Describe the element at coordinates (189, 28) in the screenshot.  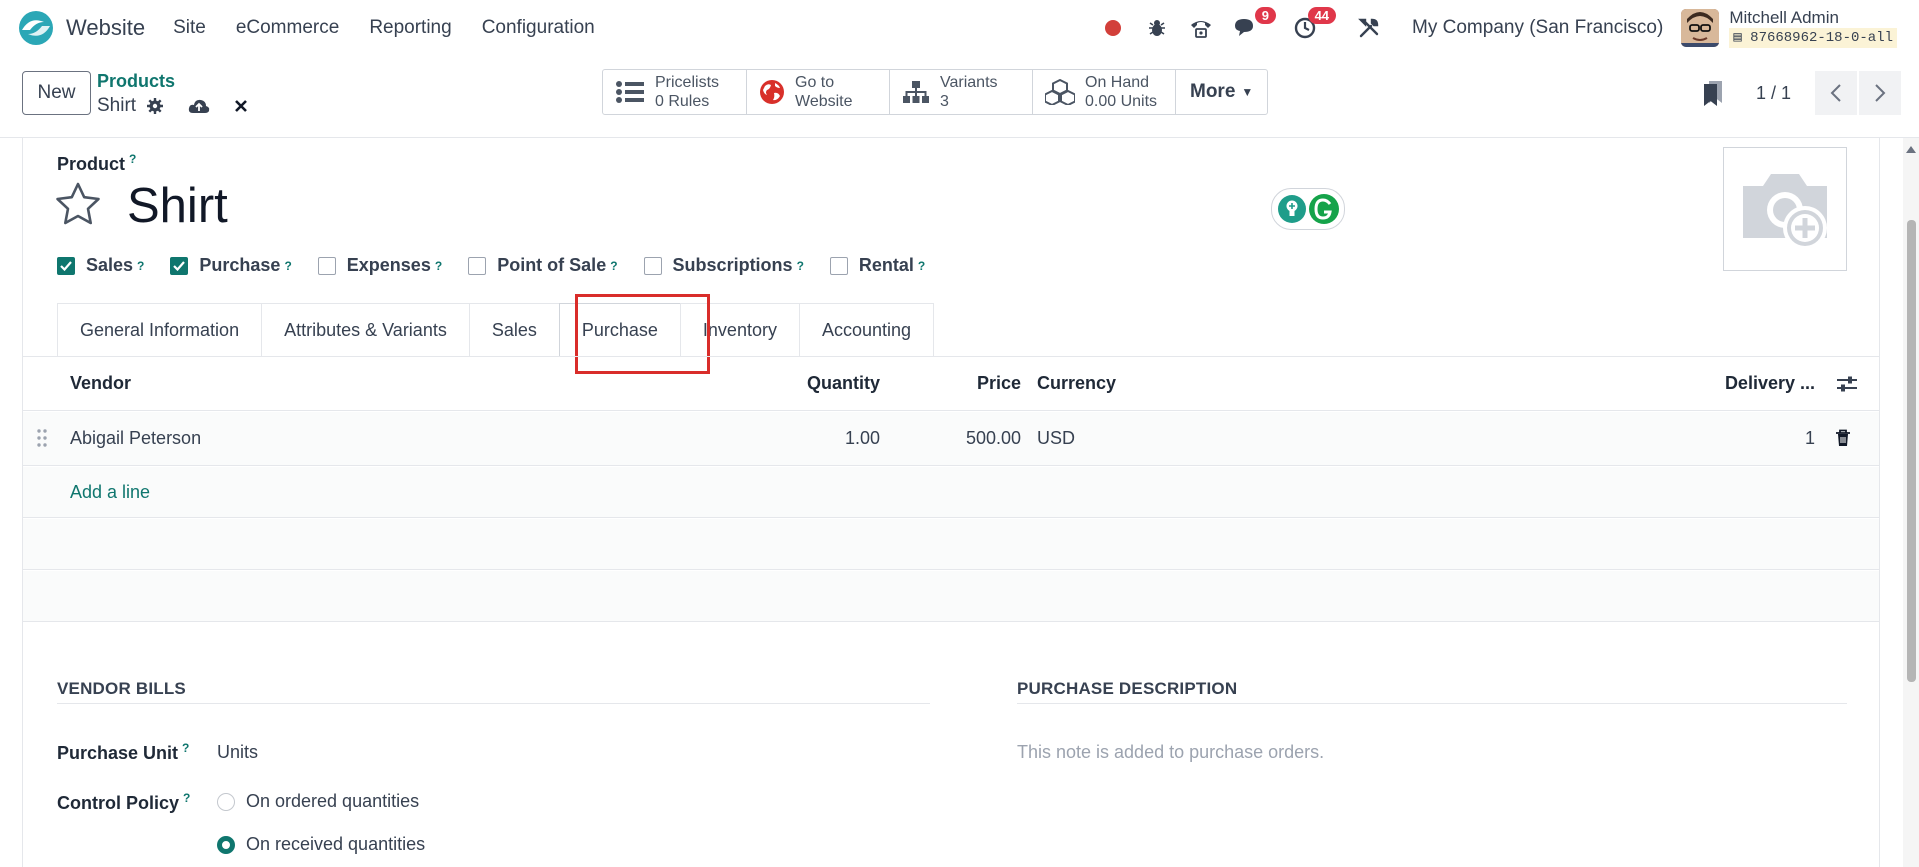
I see `menu-item-site: Site` at that location.